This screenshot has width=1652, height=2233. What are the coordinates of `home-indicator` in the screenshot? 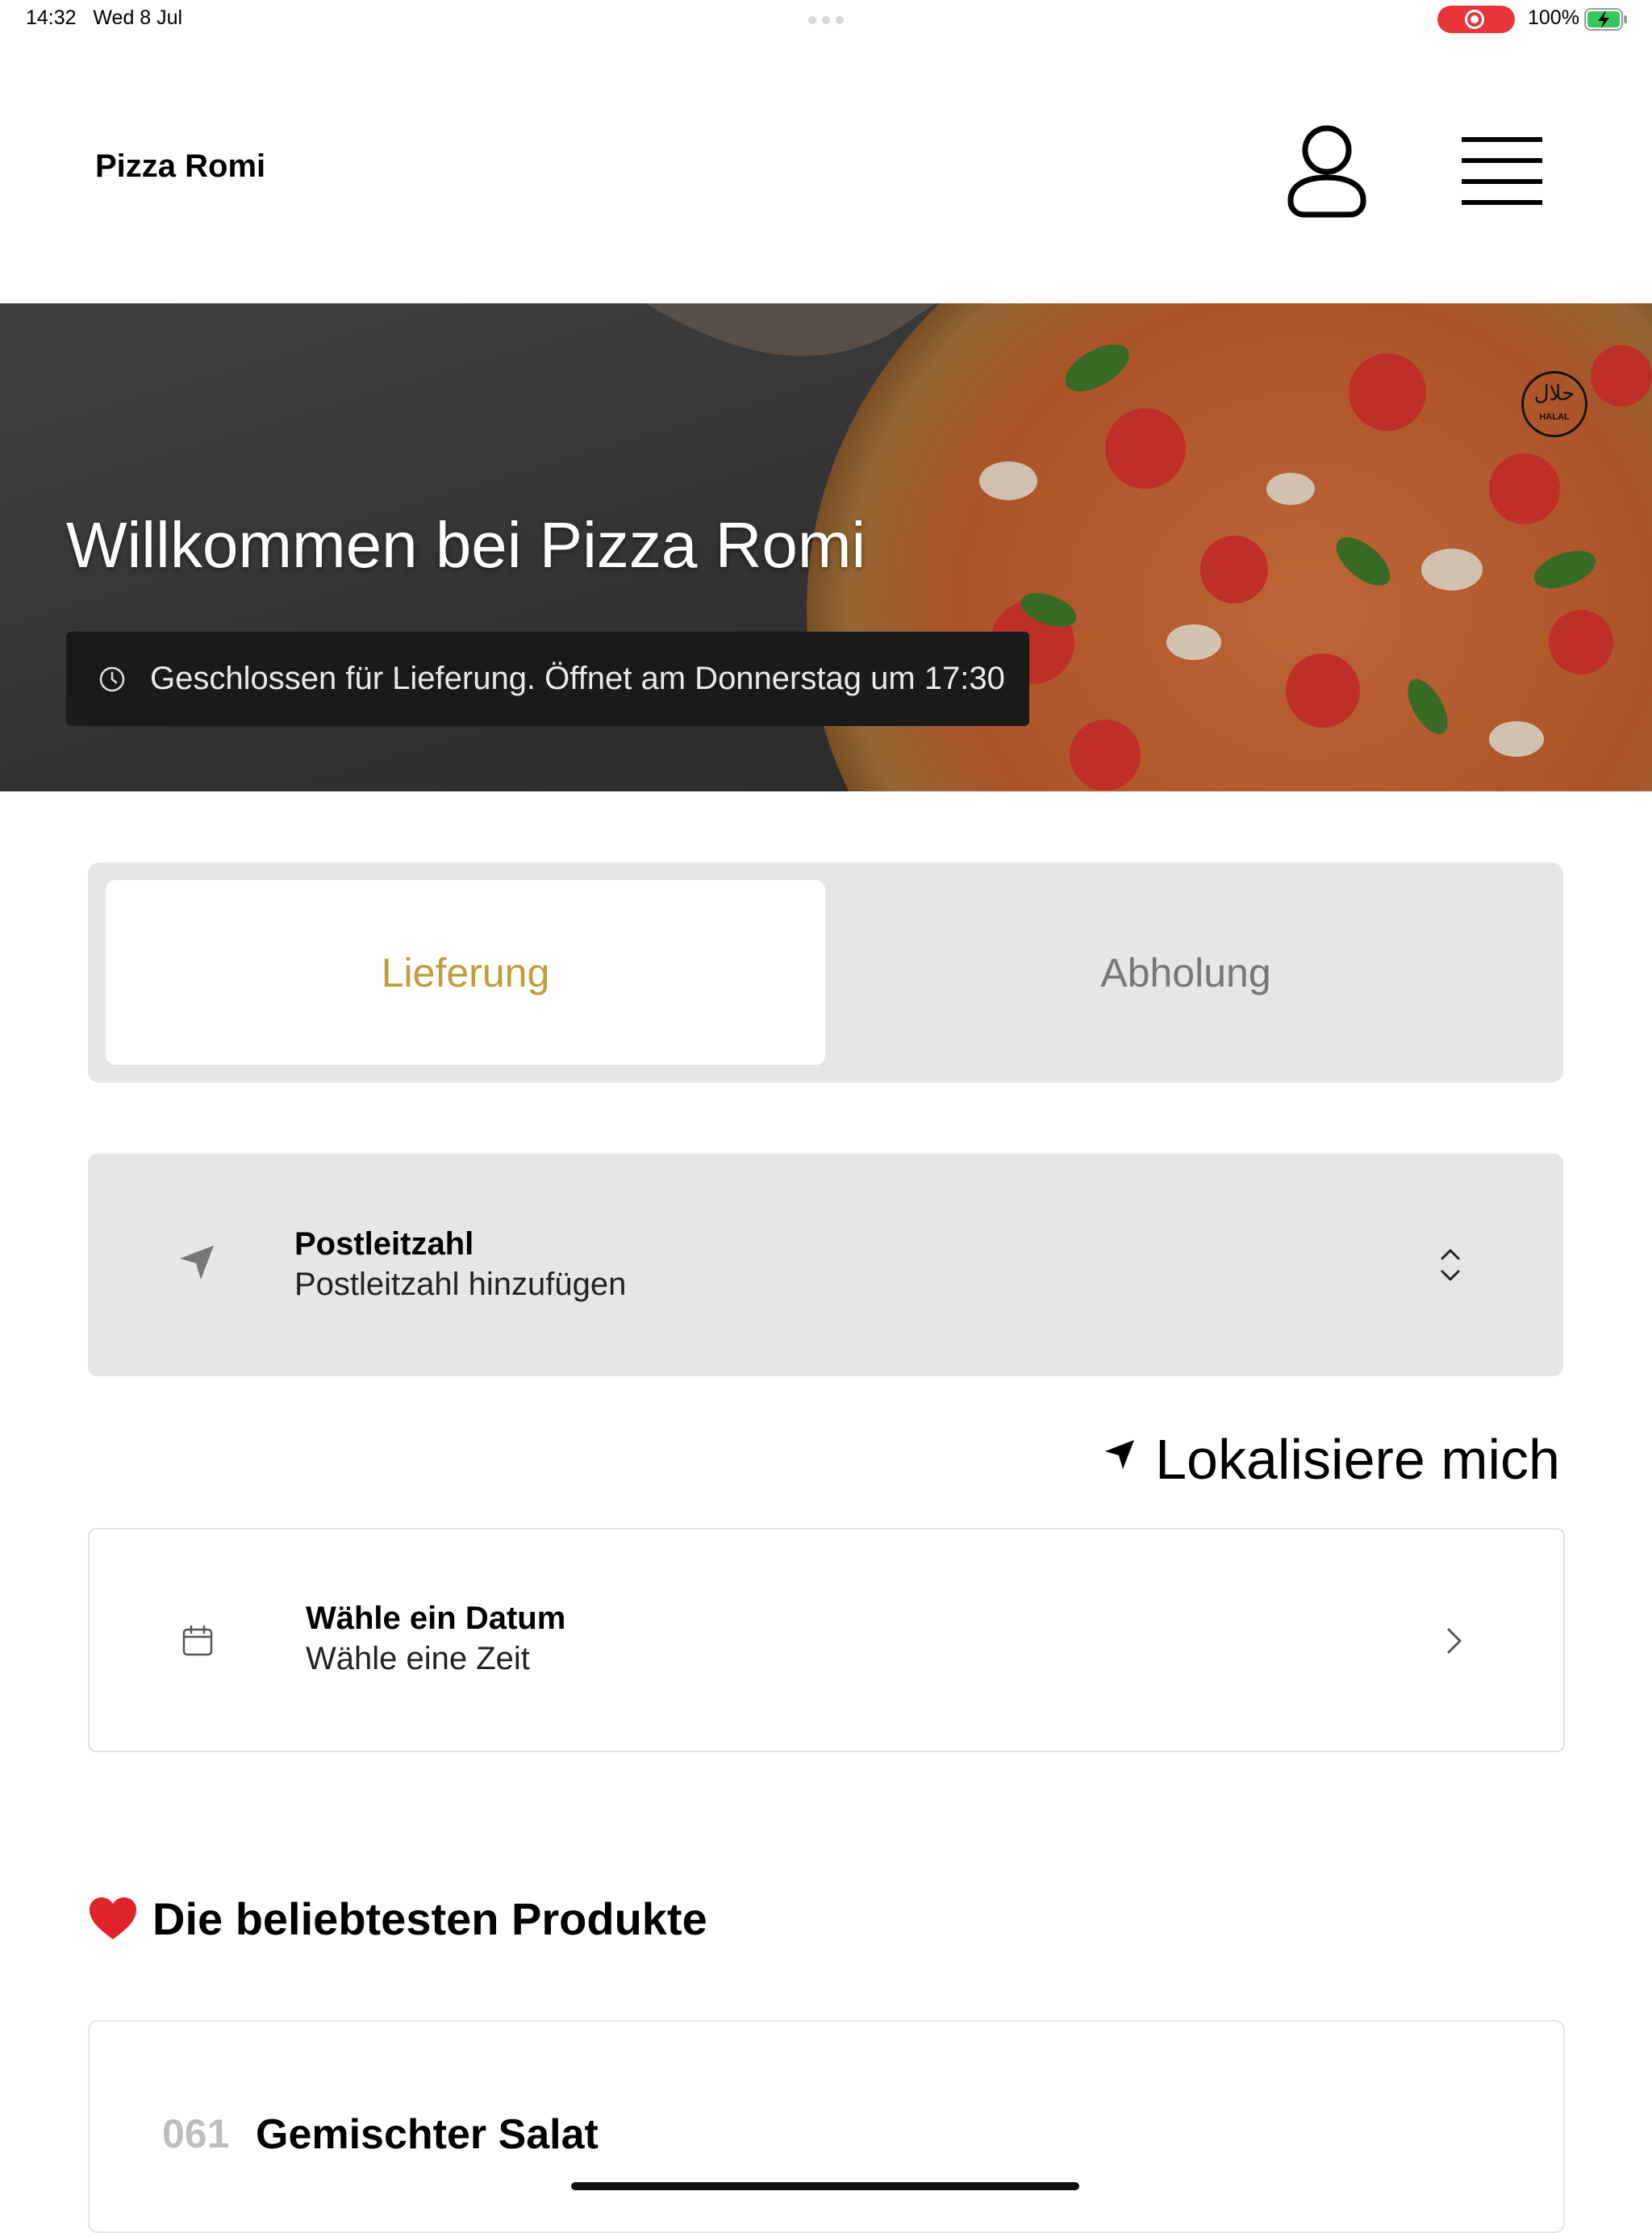 It's located at (825, 2186).